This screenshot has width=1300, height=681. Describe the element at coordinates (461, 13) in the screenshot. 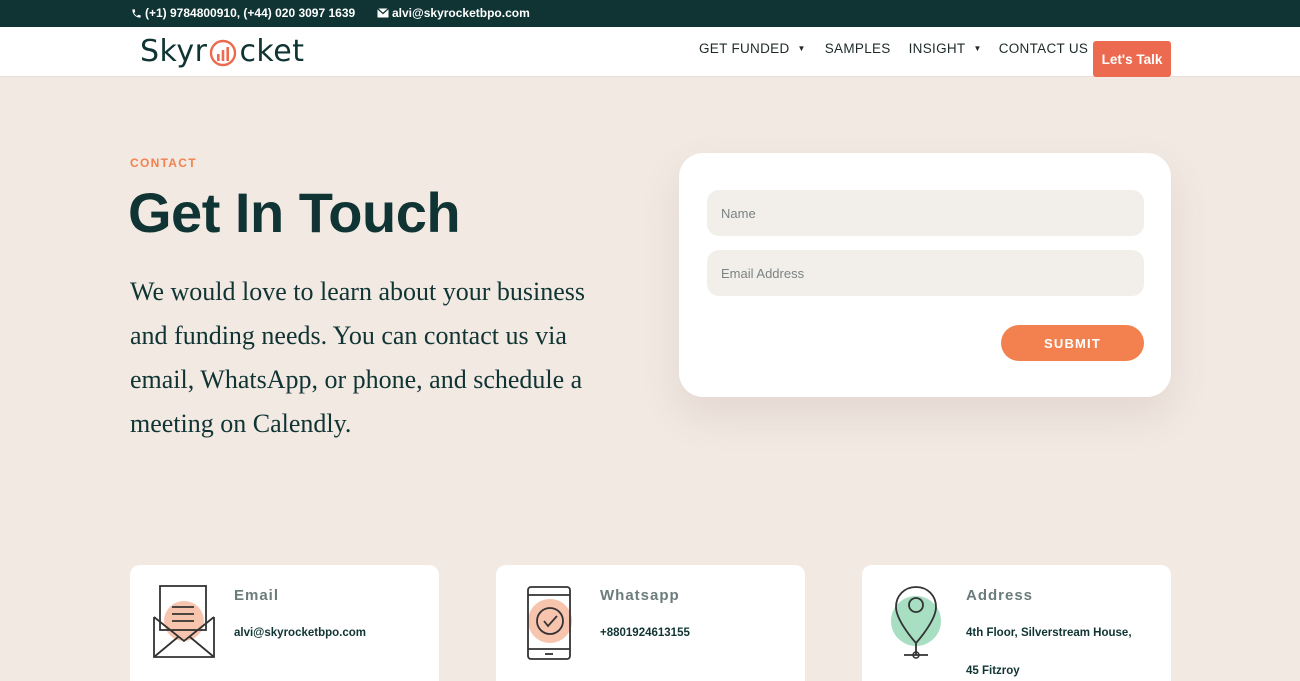

I see `topbar-email-text: alvi@skyrocketbpo.com` at that location.